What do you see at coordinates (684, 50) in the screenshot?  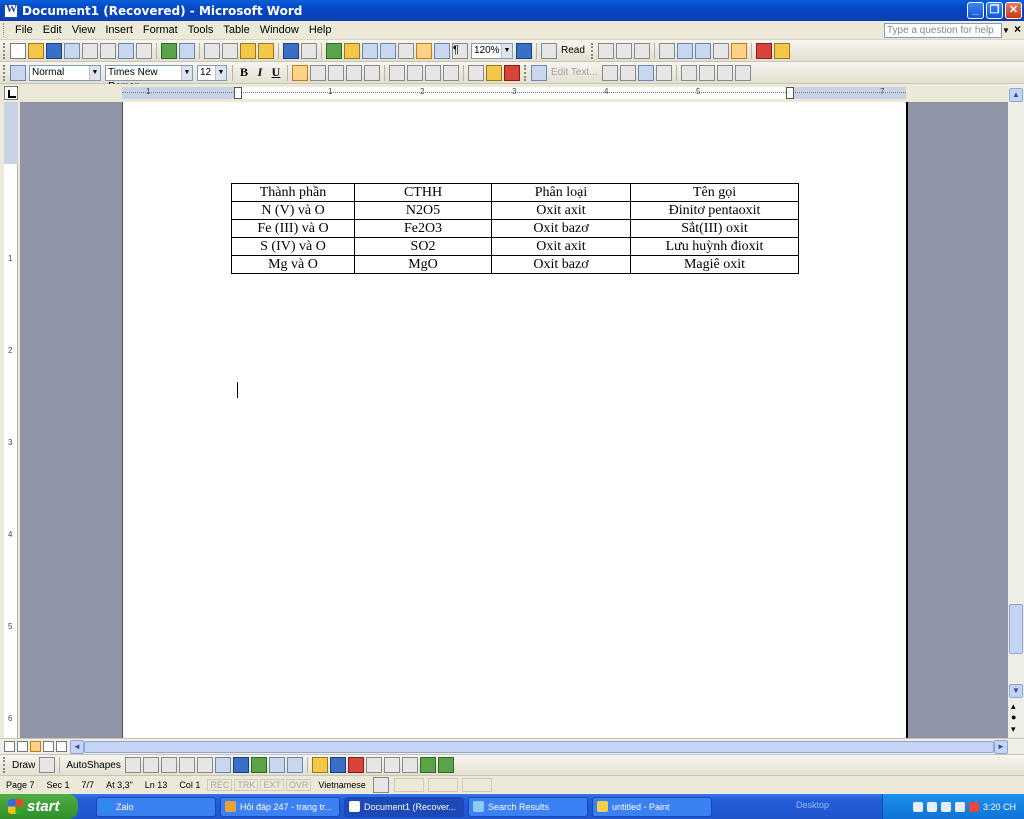 I see `draw-table-icon` at bounding box center [684, 50].